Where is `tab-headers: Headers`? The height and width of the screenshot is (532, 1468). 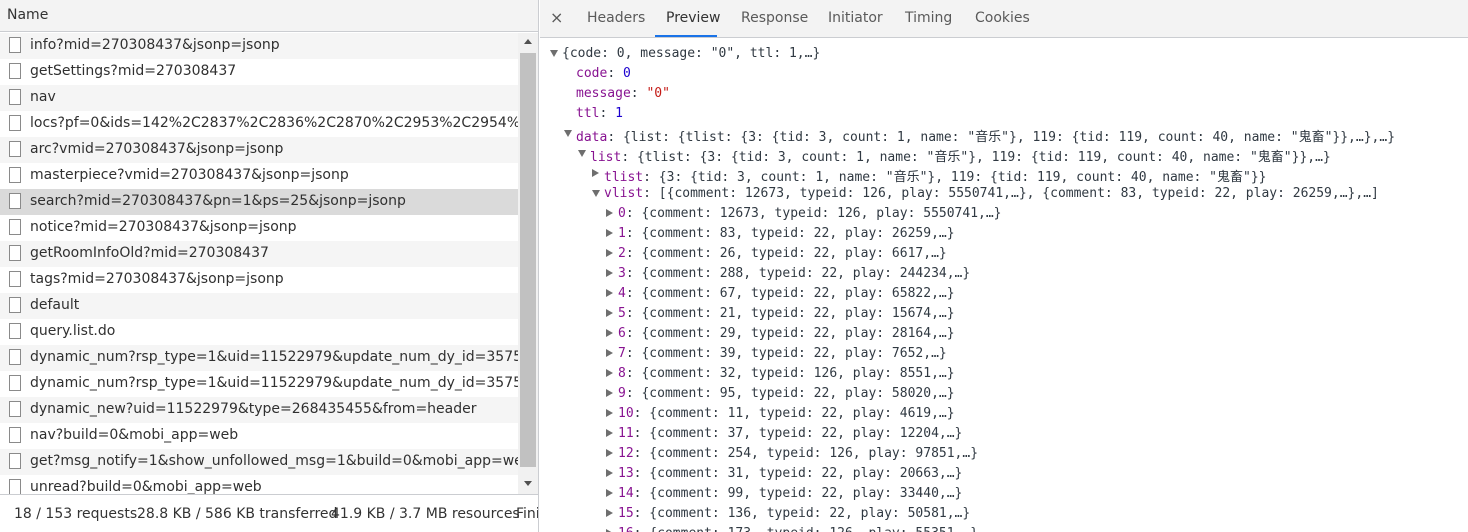 tab-headers: Headers is located at coordinates (616, 18).